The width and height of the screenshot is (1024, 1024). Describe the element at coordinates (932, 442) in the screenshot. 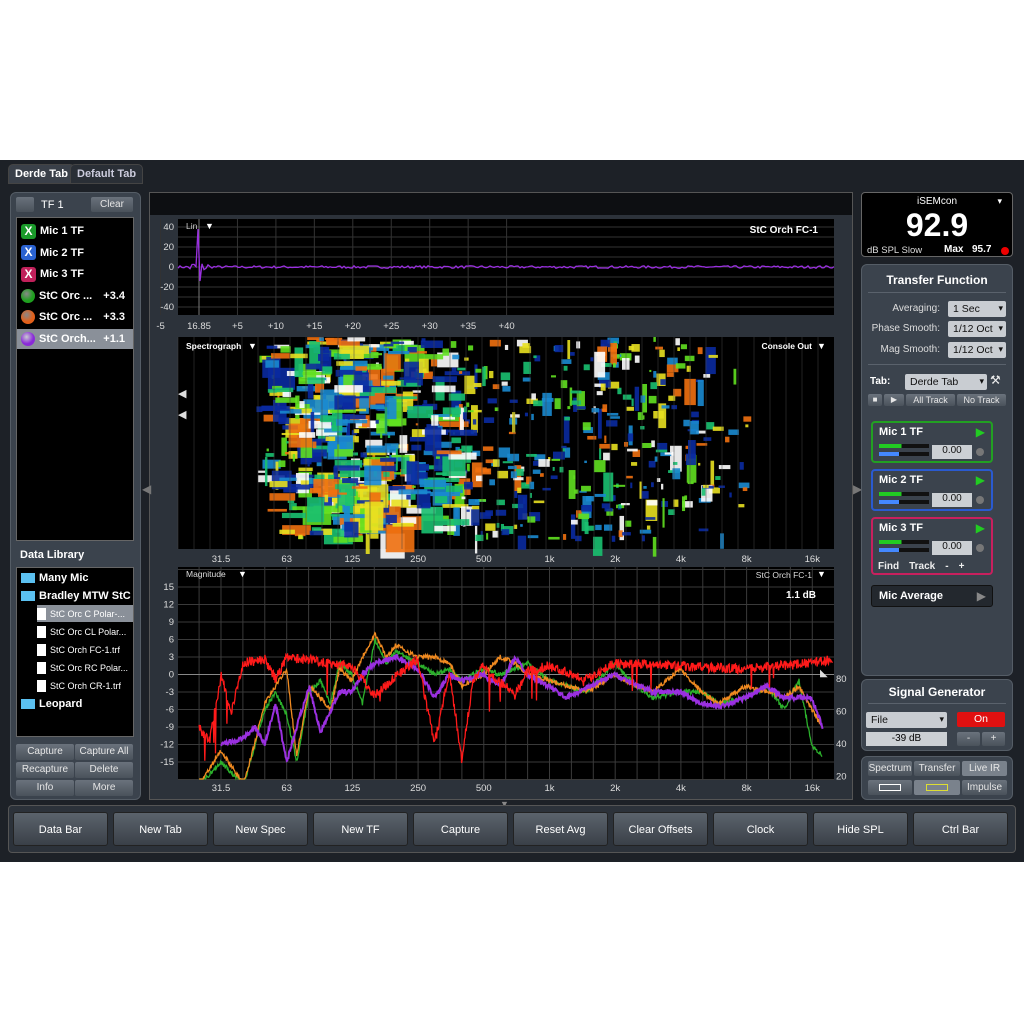

I see `mic-1-tf-card: Mic 1 TF ▶ 0.00` at that location.